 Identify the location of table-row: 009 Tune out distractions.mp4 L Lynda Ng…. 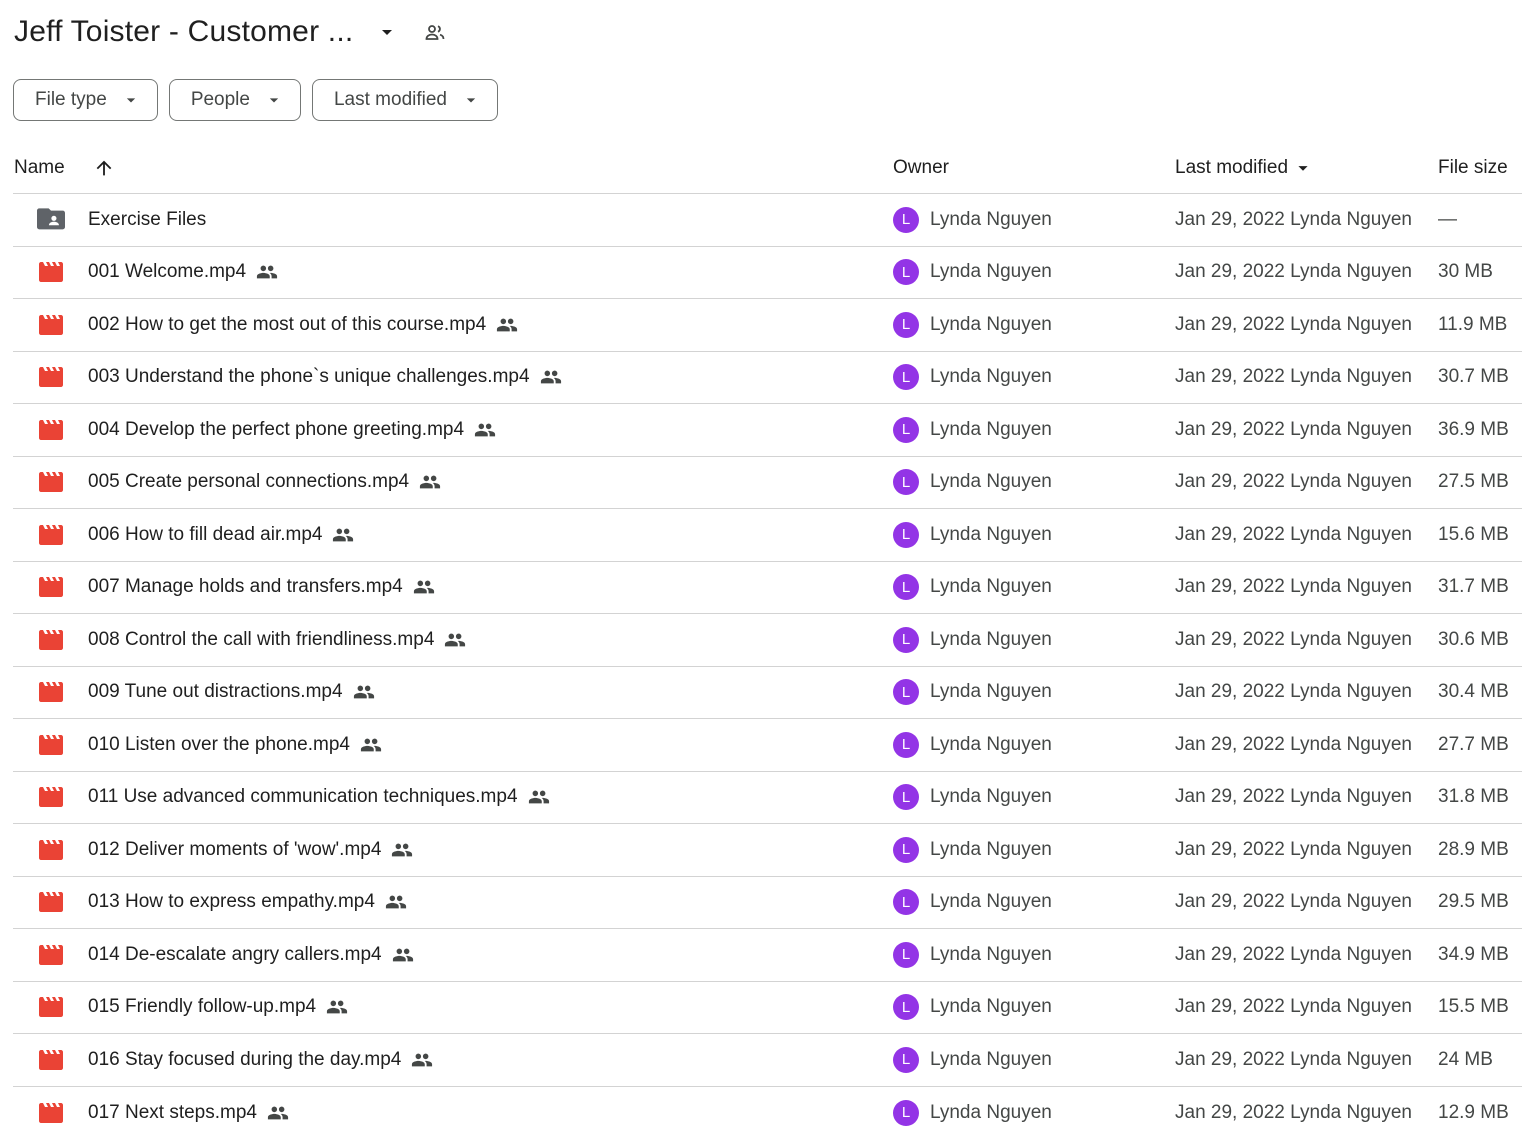
(767, 693).